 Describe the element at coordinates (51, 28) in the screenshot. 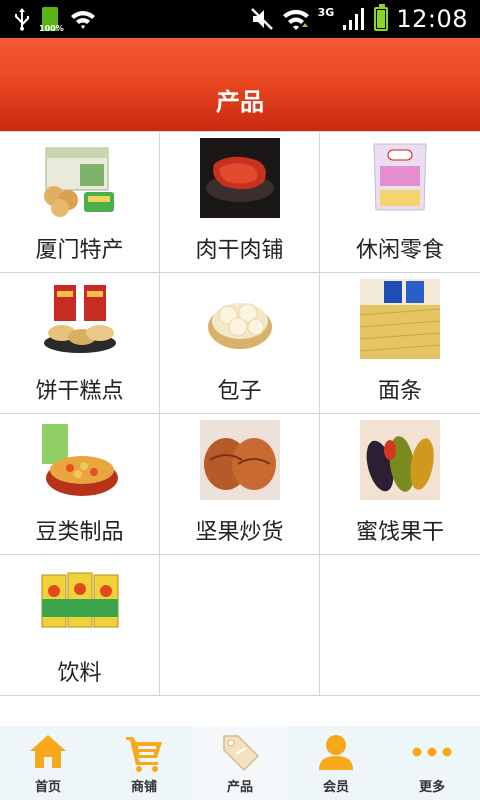

I see `battery-percent: 100%` at that location.